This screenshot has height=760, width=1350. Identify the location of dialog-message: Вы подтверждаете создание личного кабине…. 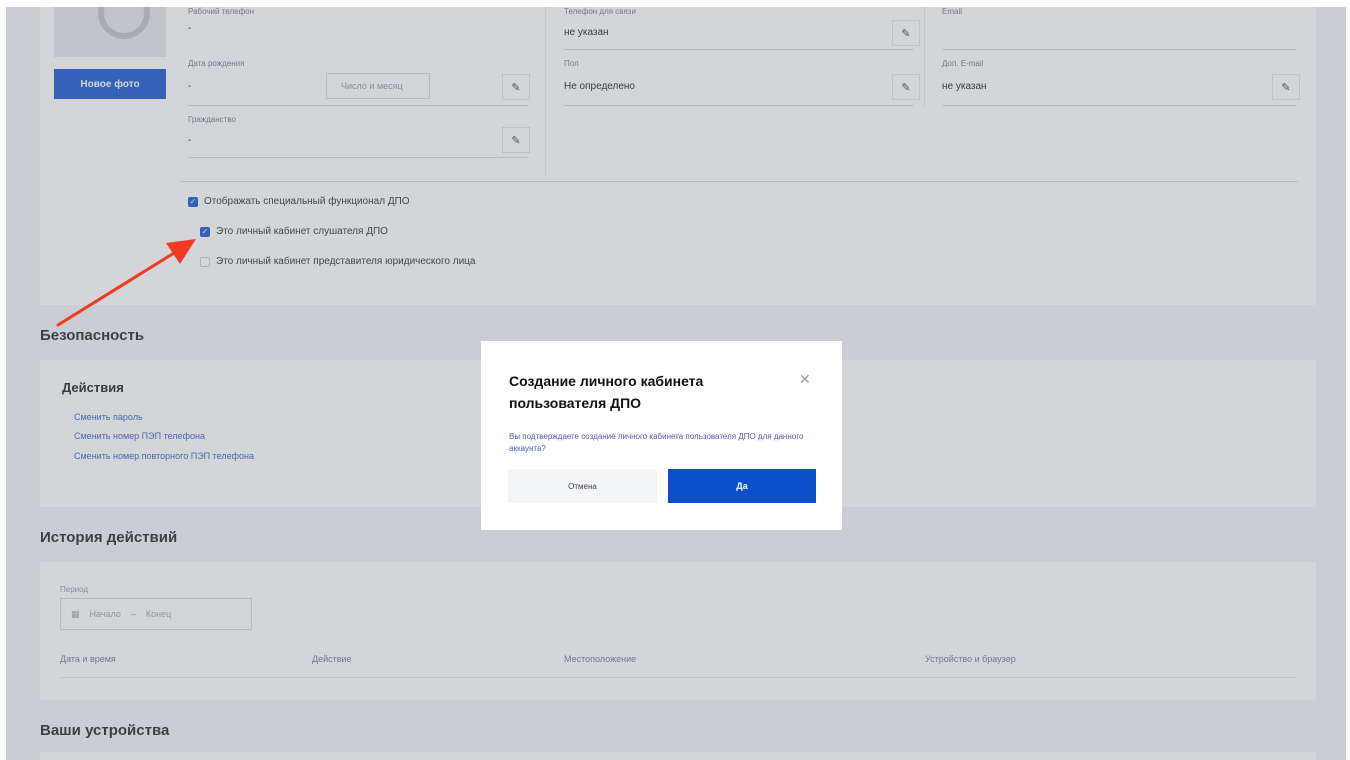
(656, 442).